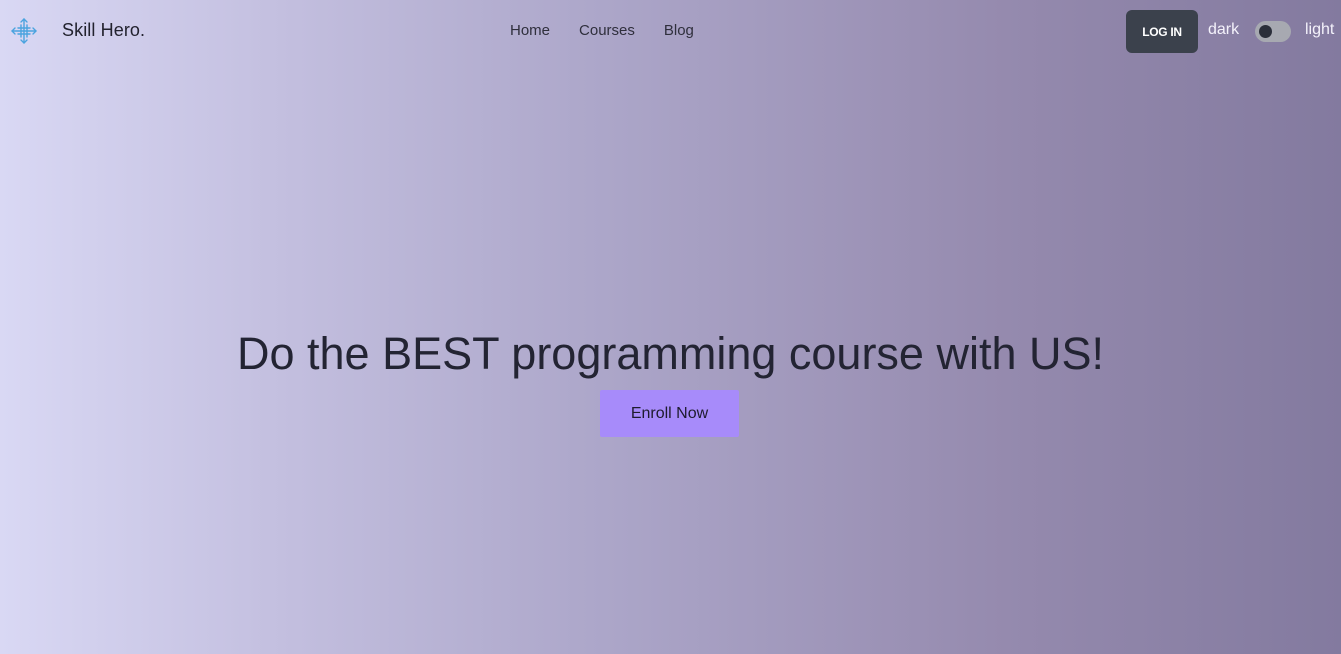  I want to click on enroll-now-button: Enroll Now, so click(669, 413).